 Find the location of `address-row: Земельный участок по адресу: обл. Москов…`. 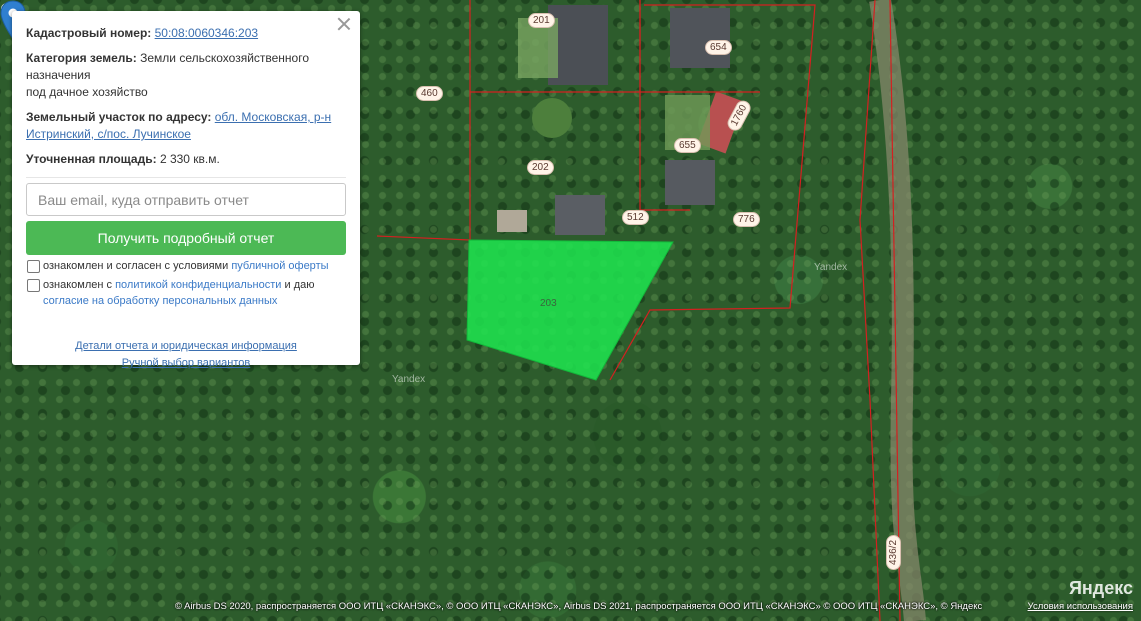

address-row: Земельный участок по адресу: обл. Москов… is located at coordinates (186, 126).